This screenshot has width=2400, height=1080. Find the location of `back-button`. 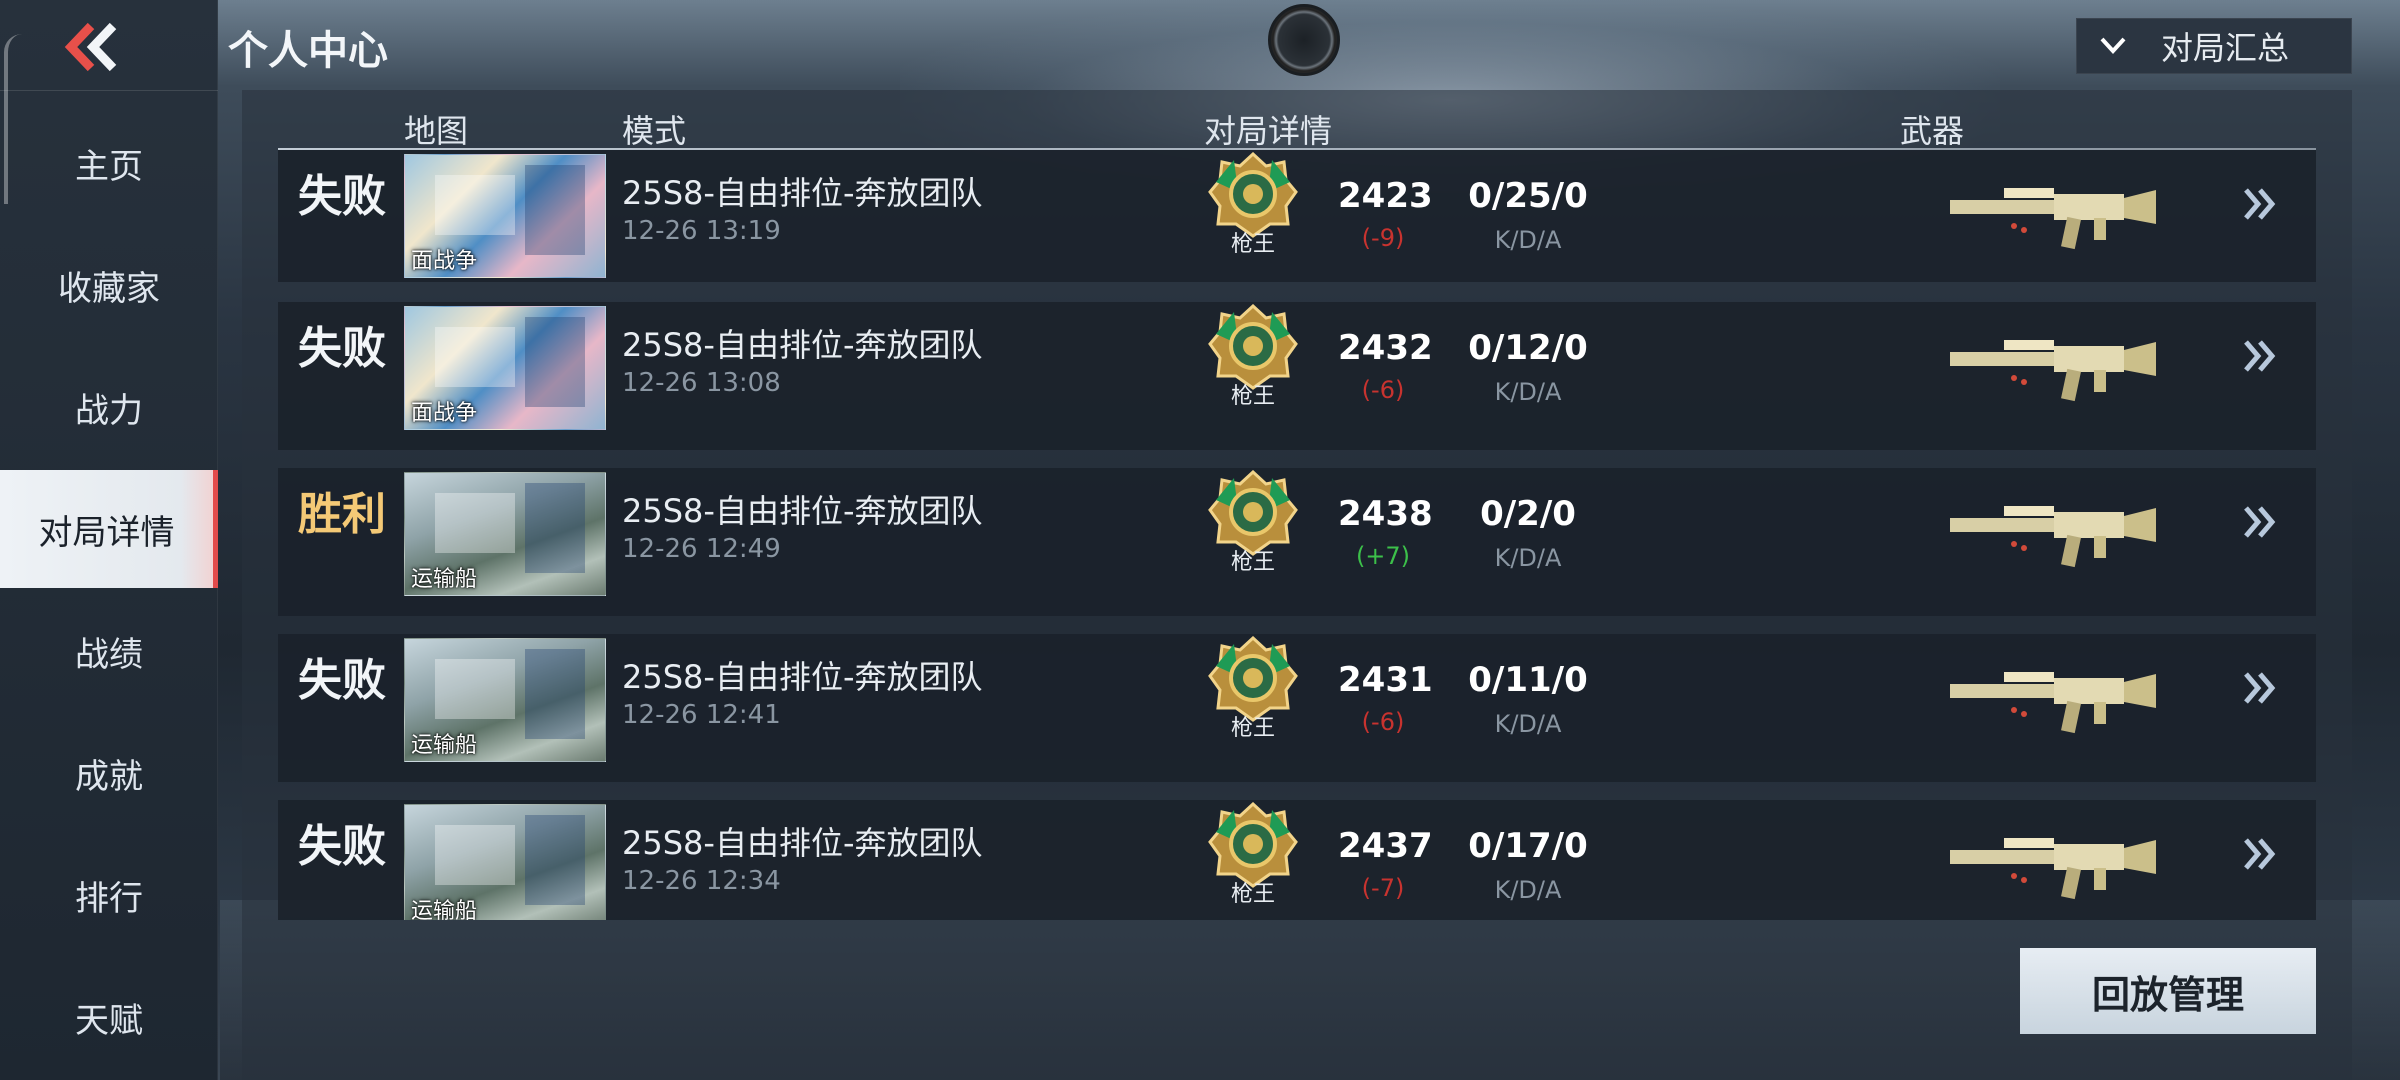

back-button is located at coordinates (90, 47).